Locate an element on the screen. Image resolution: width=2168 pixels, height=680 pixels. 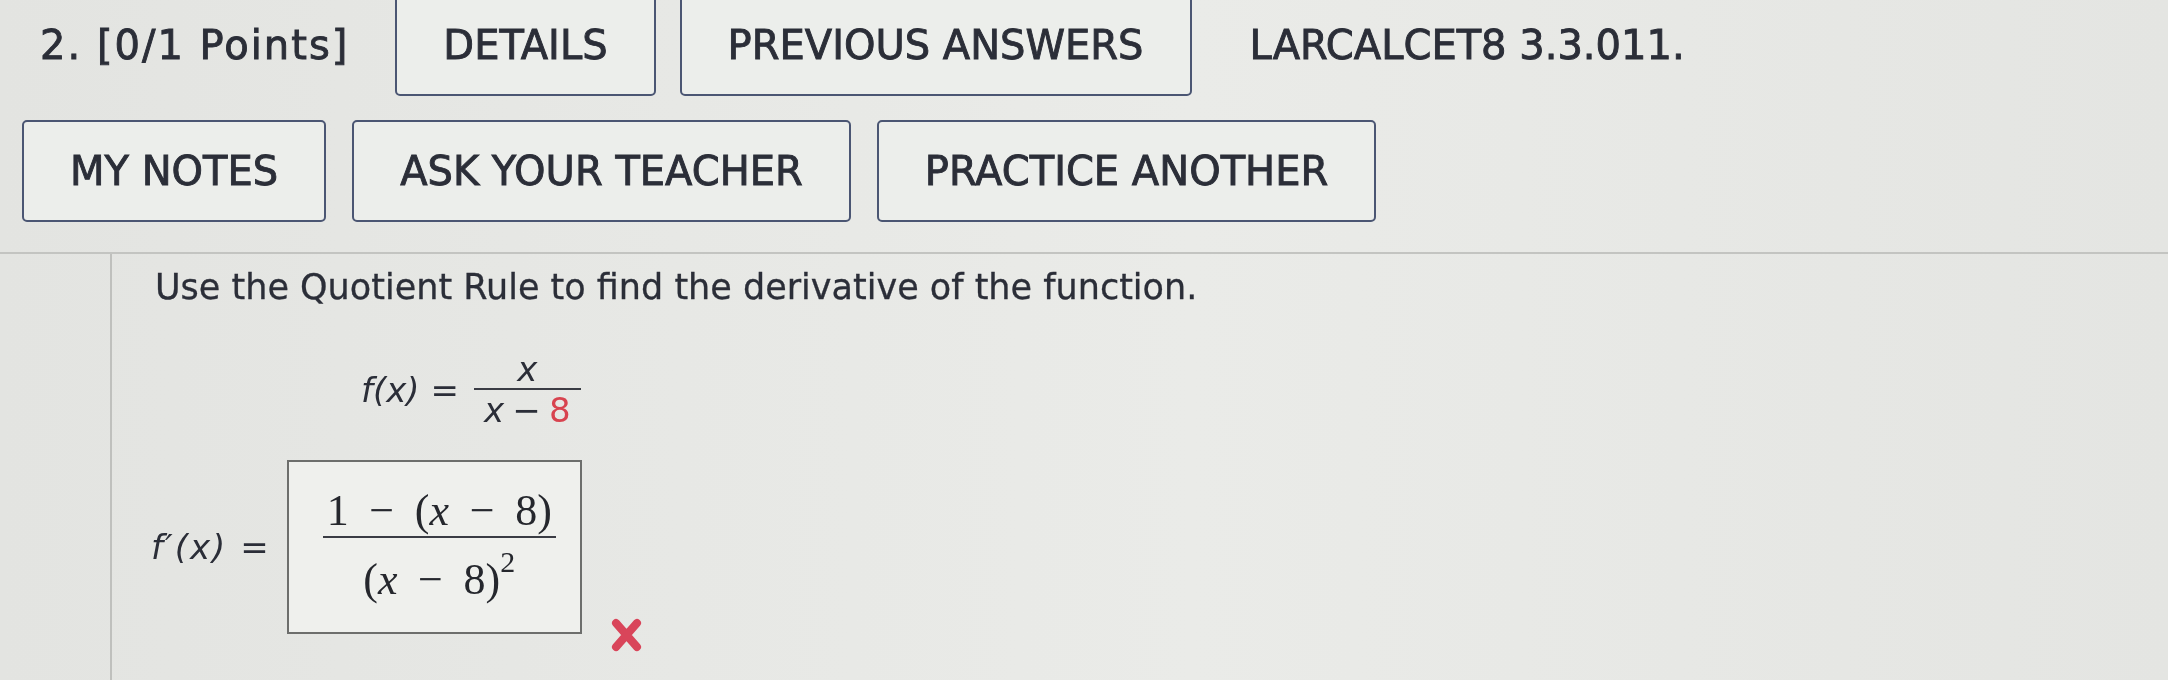
assignment-reference: LARCALCET8 3.3.011. is located at coordinates (1467, 45).